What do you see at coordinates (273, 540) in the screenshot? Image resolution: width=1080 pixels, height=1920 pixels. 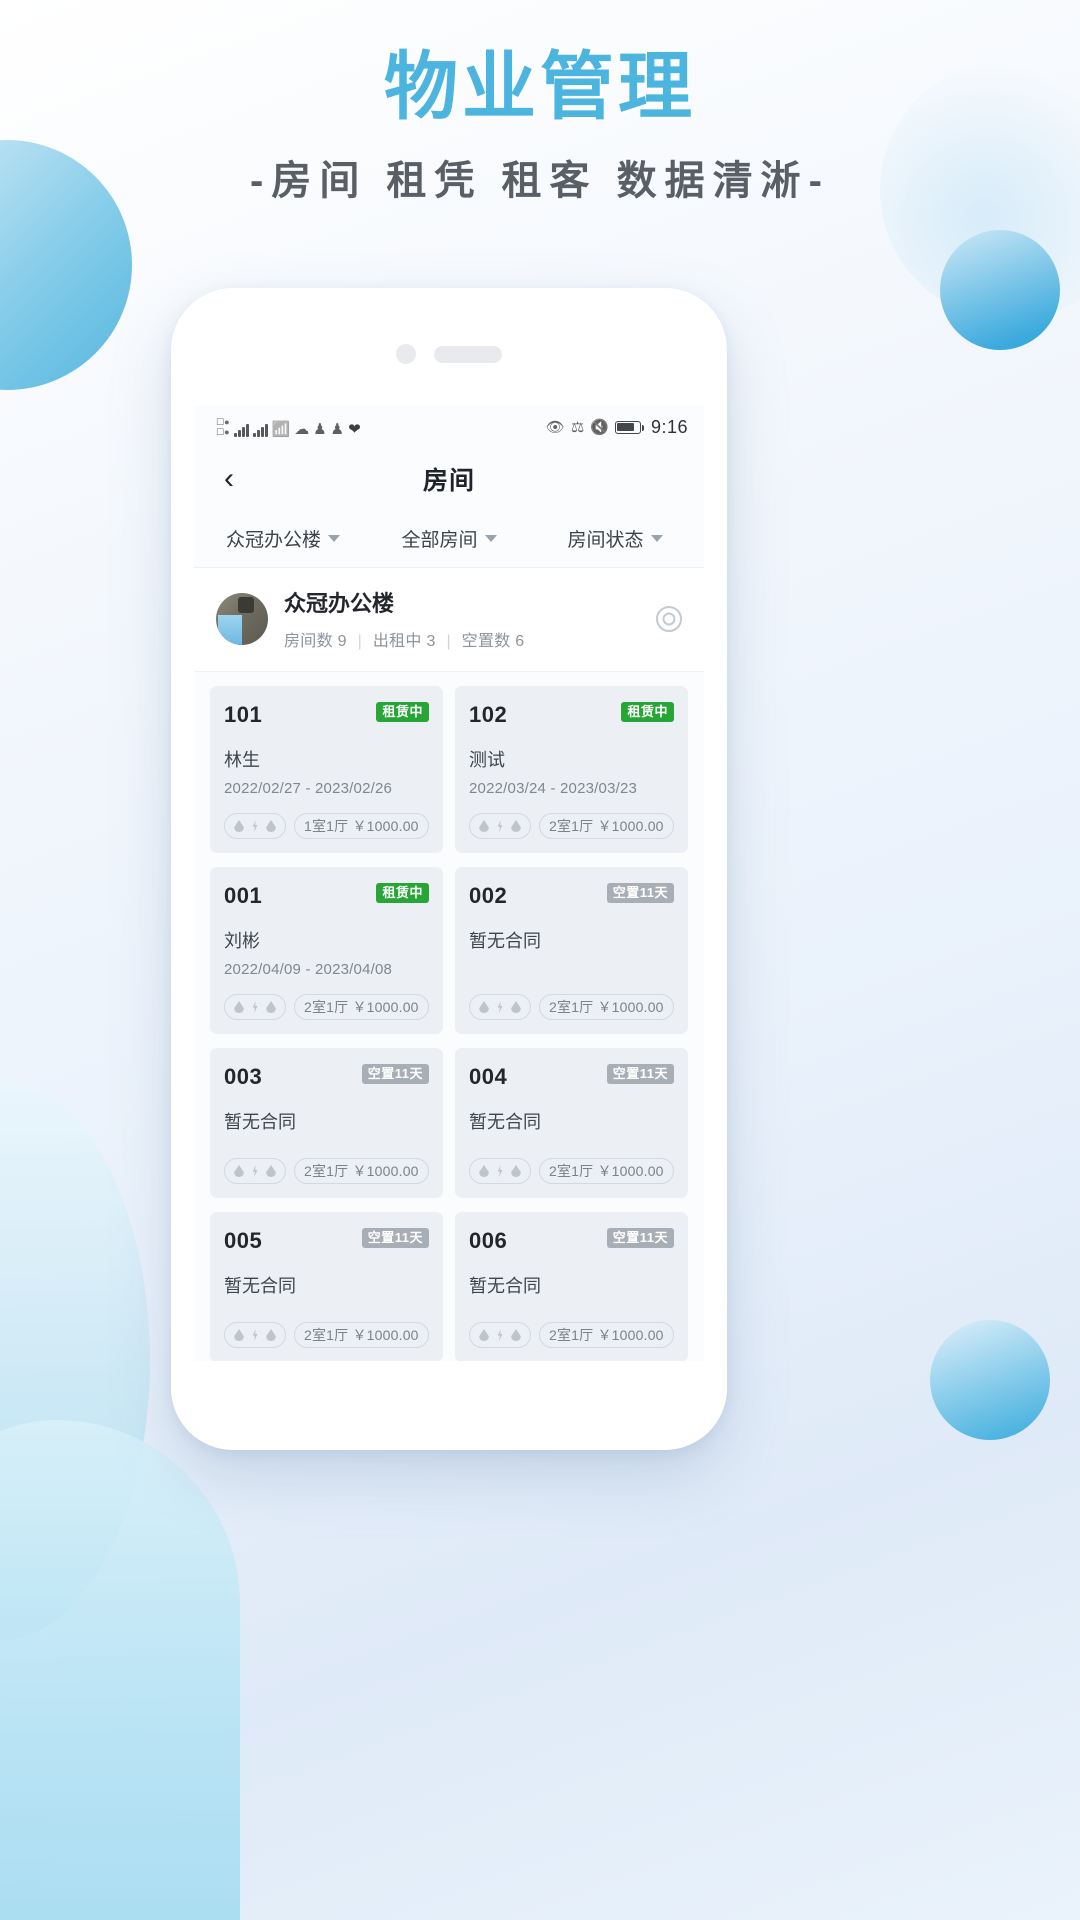 I see `filter-building-label: 众冠办公楼` at bounding box center [273, 540].